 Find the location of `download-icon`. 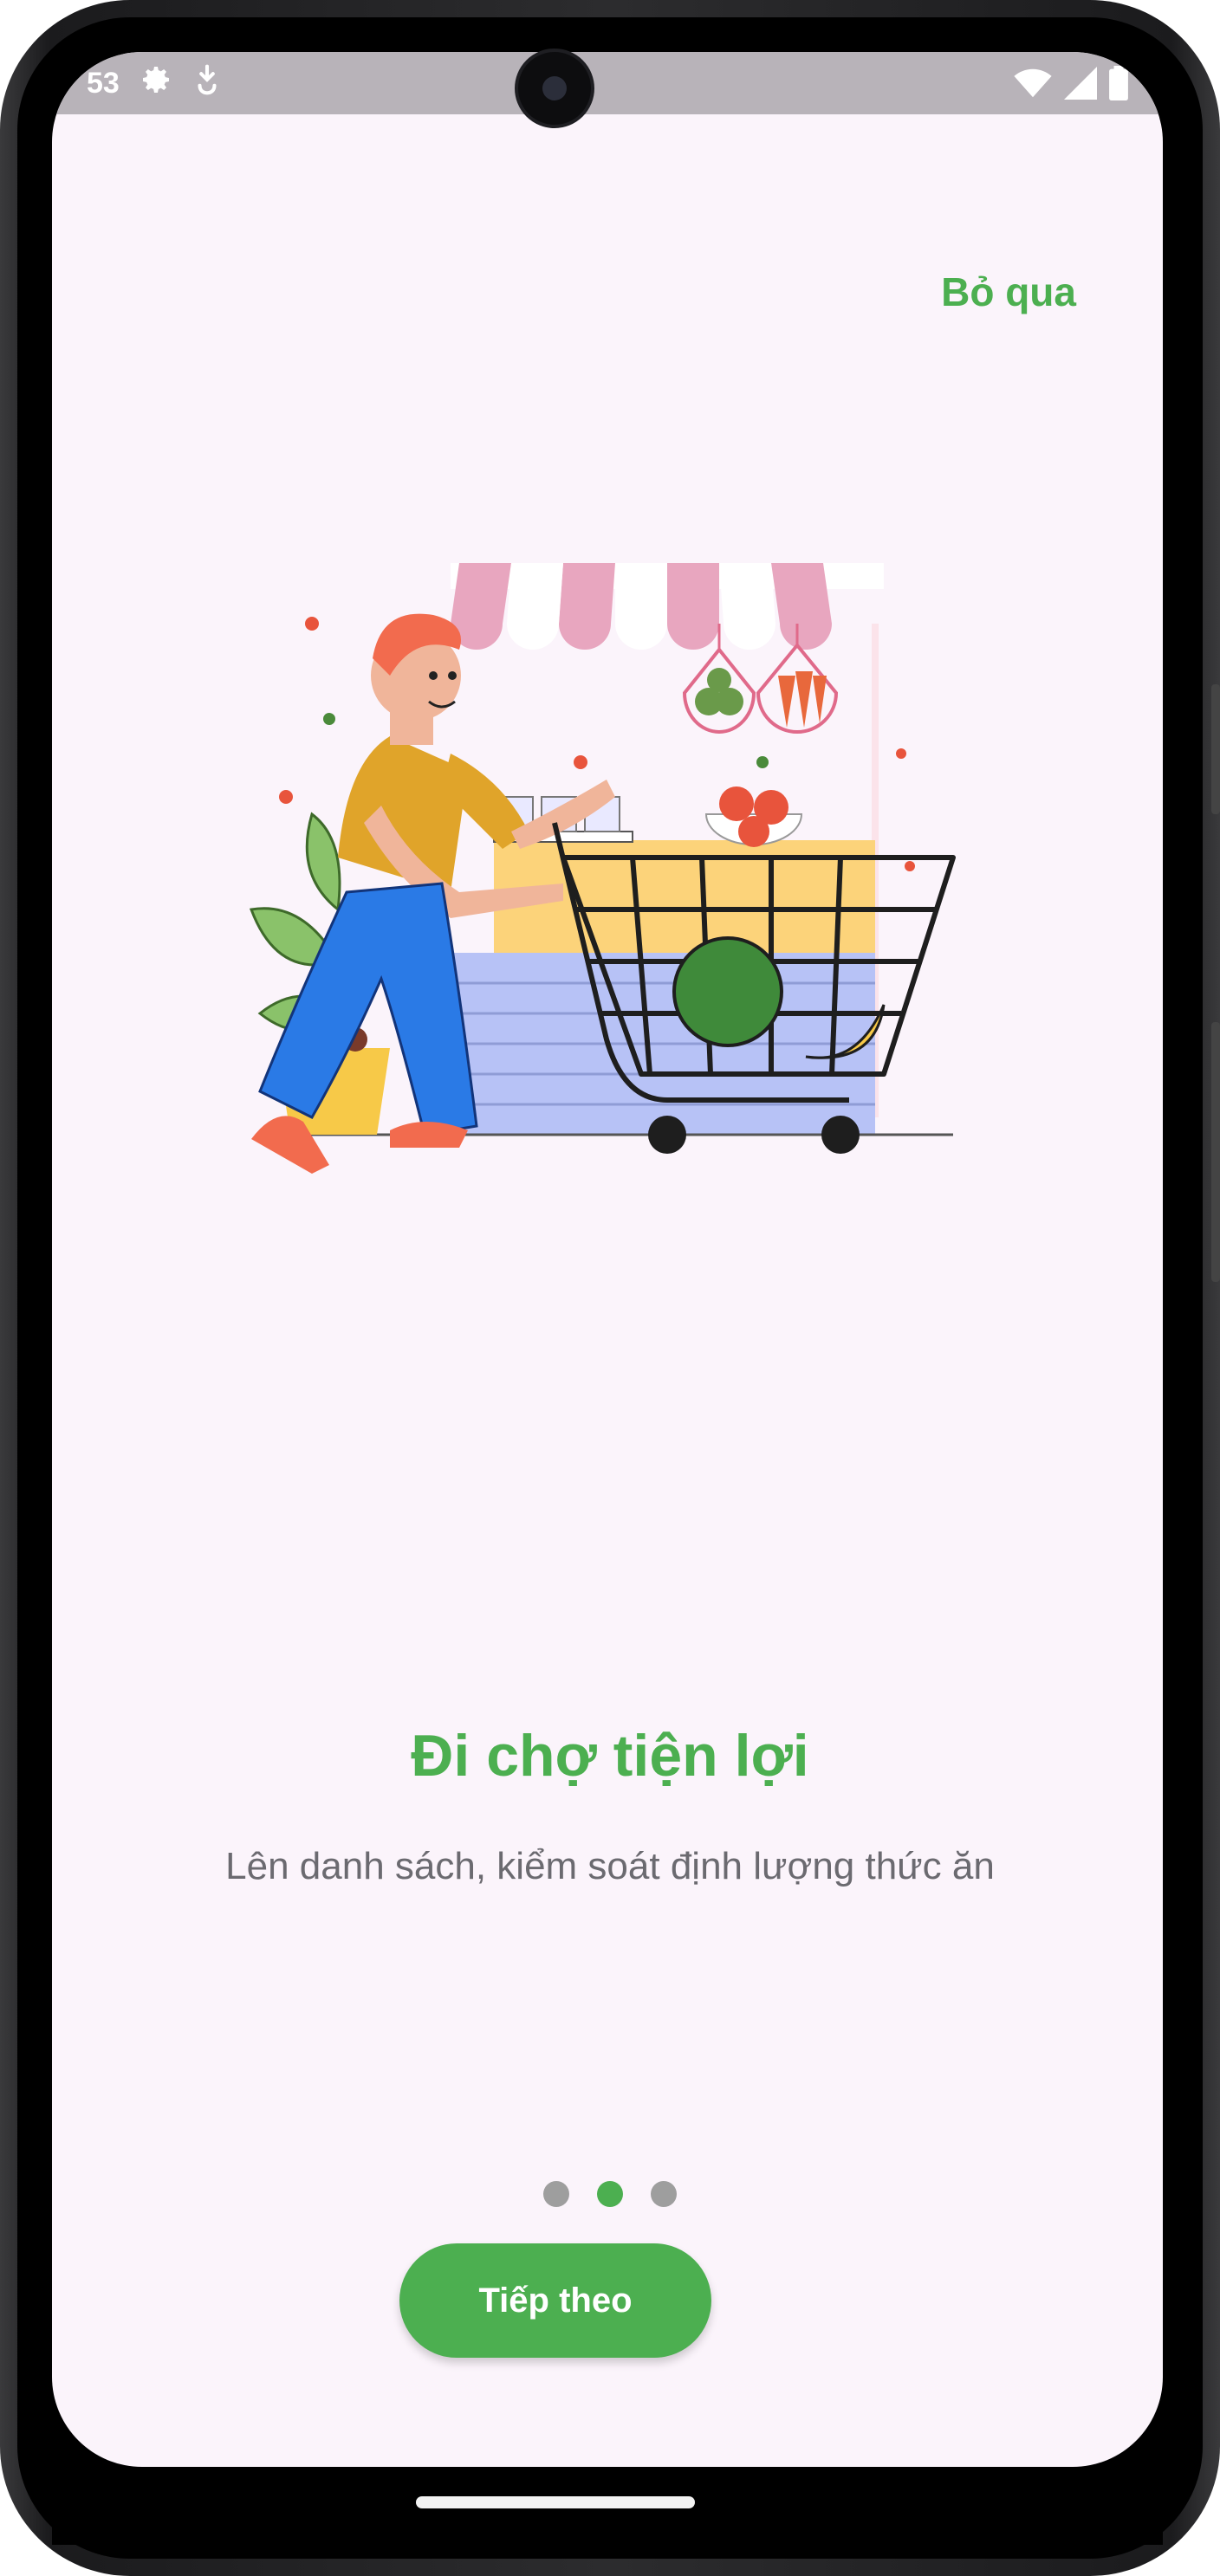

download-icon is located at coordinates (207, 83).